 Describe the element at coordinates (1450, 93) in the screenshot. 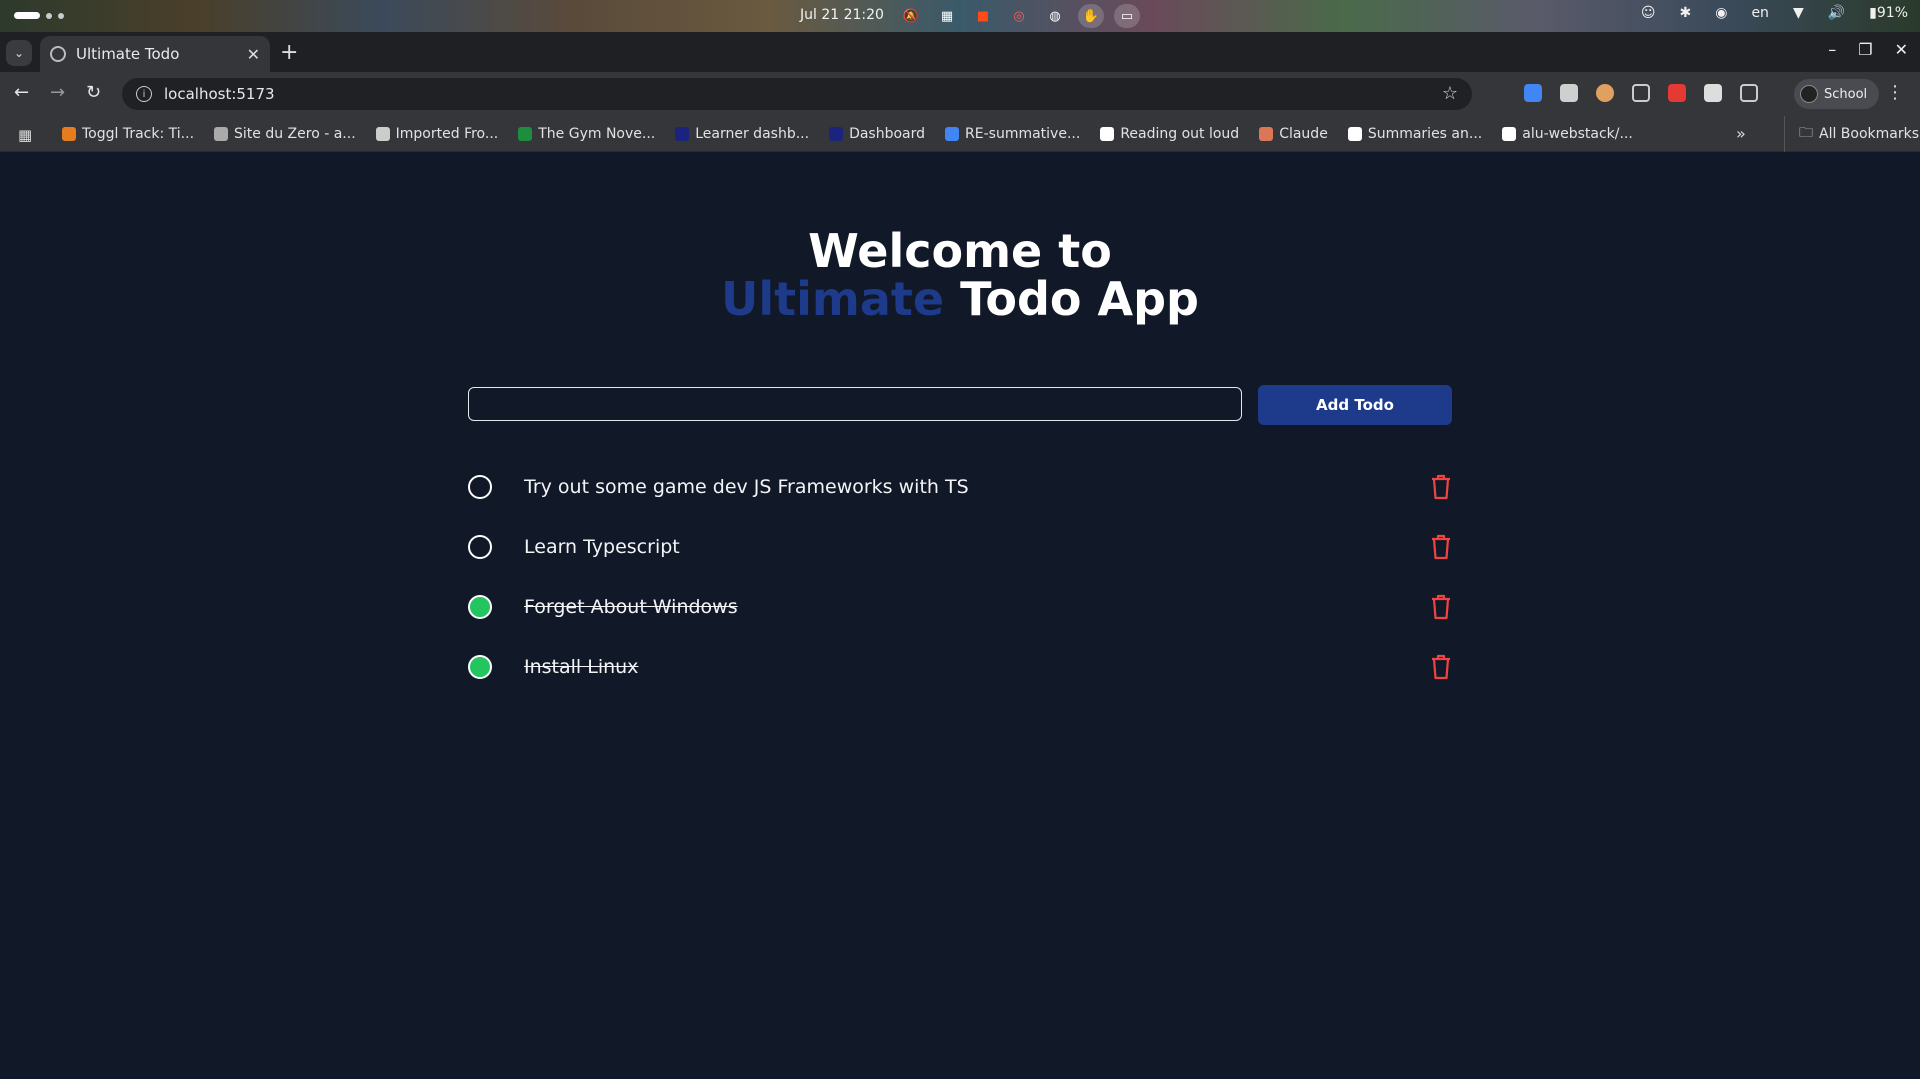

I see `bookmark-star-icon: ☆` at that location.